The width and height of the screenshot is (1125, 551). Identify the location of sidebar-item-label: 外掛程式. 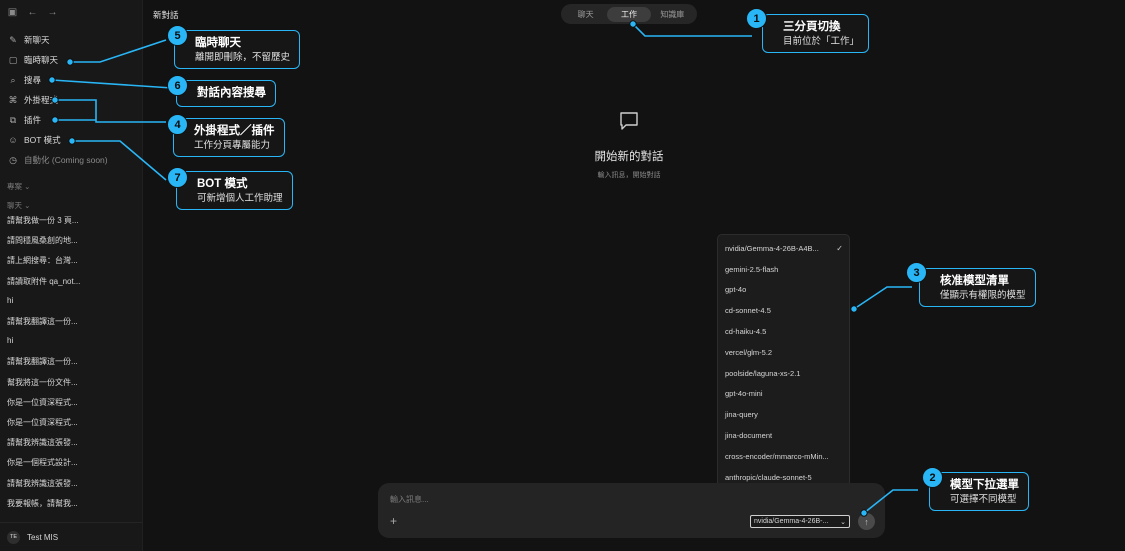
(41, 100).